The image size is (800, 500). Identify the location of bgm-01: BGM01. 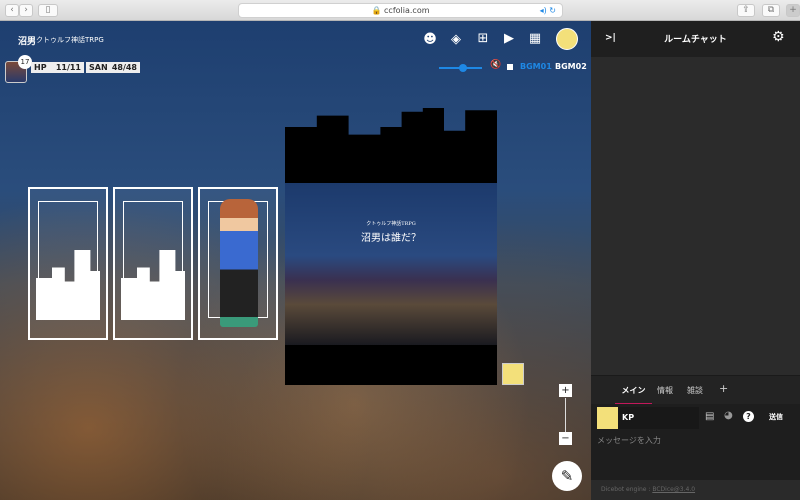
(536, 66).